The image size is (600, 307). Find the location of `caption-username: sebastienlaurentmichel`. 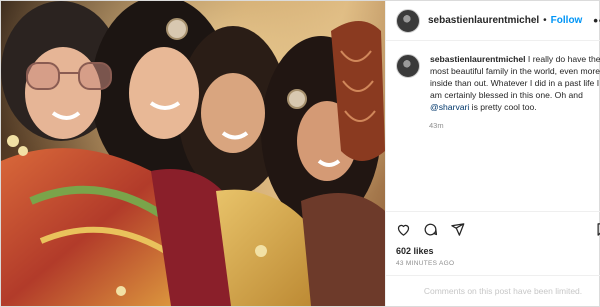

caption-username: sebastienlaurentmichel is located at coordinates (478, 59).